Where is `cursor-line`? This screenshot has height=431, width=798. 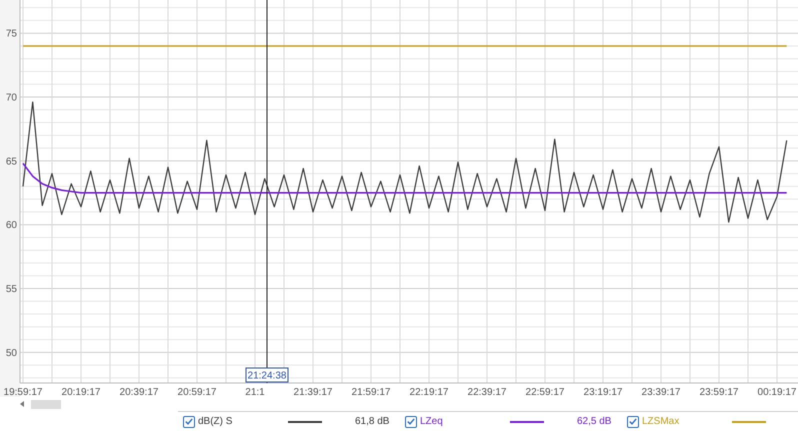
cursor-line is located at coordinates (267, 192).